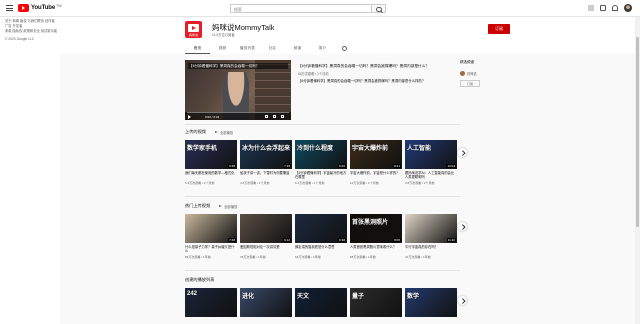 Image resolution: width=640 pixels, height=324 pixels. What do you see at coordinates (266, 116) in the screenshot?
I see `settings-icon` at bounding box center [266, 116].